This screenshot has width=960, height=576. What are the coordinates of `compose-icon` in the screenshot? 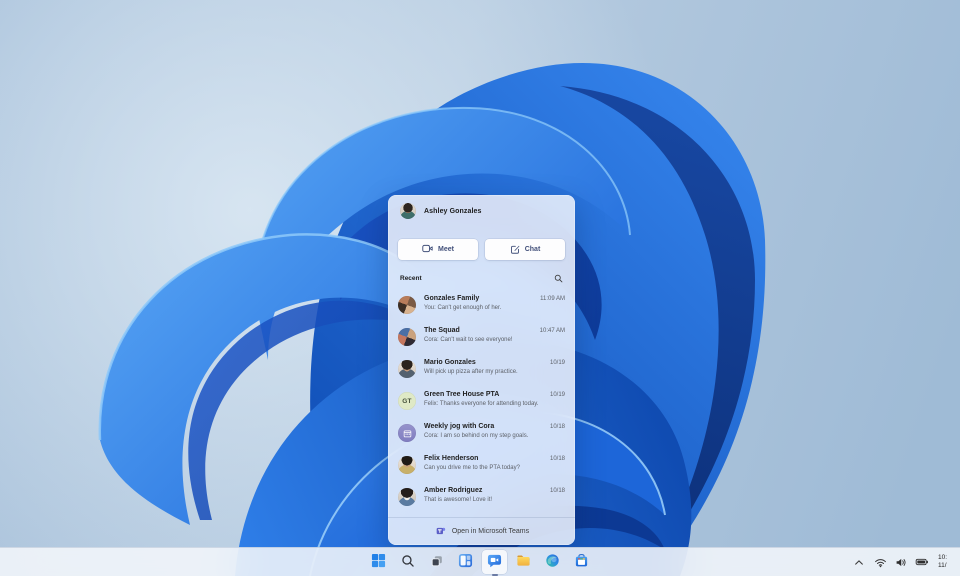 It's located at (515, 250).